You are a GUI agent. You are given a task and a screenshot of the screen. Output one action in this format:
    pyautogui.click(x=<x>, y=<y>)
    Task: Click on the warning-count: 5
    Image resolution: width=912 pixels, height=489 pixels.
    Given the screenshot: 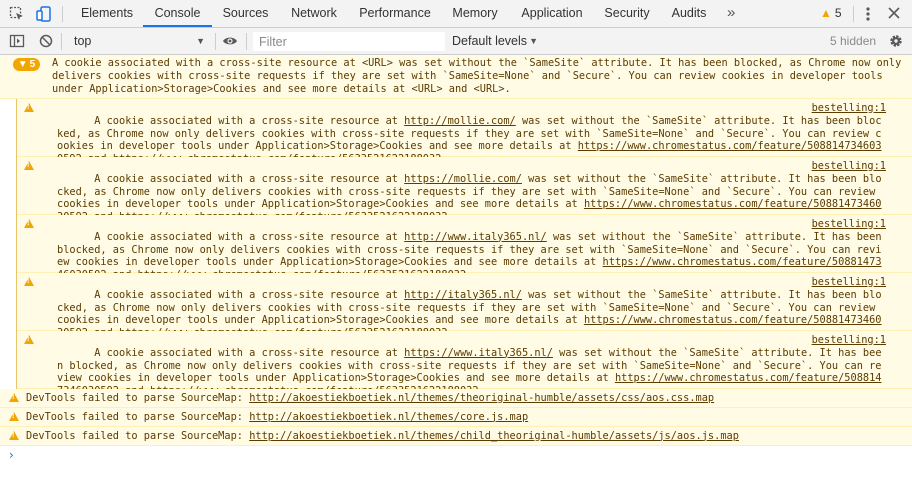 What is the action you would take?
    pyautogui.click(x=838, y=13)
    